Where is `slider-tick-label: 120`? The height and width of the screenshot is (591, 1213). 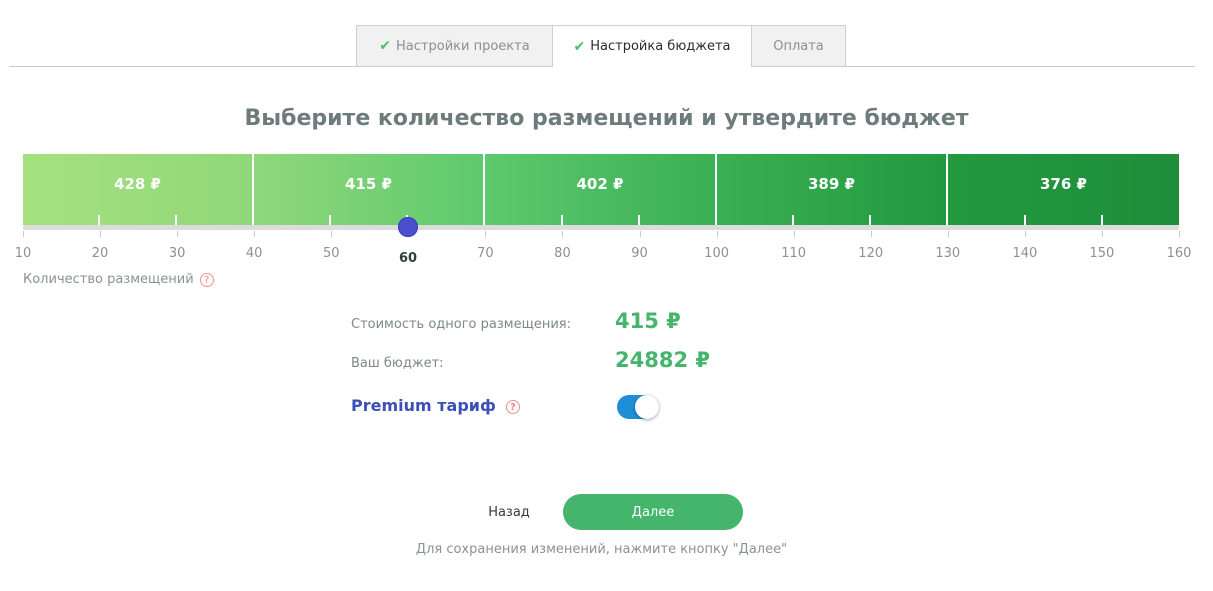 slider-tick-label: 120 is located at coordinates (871, 253).